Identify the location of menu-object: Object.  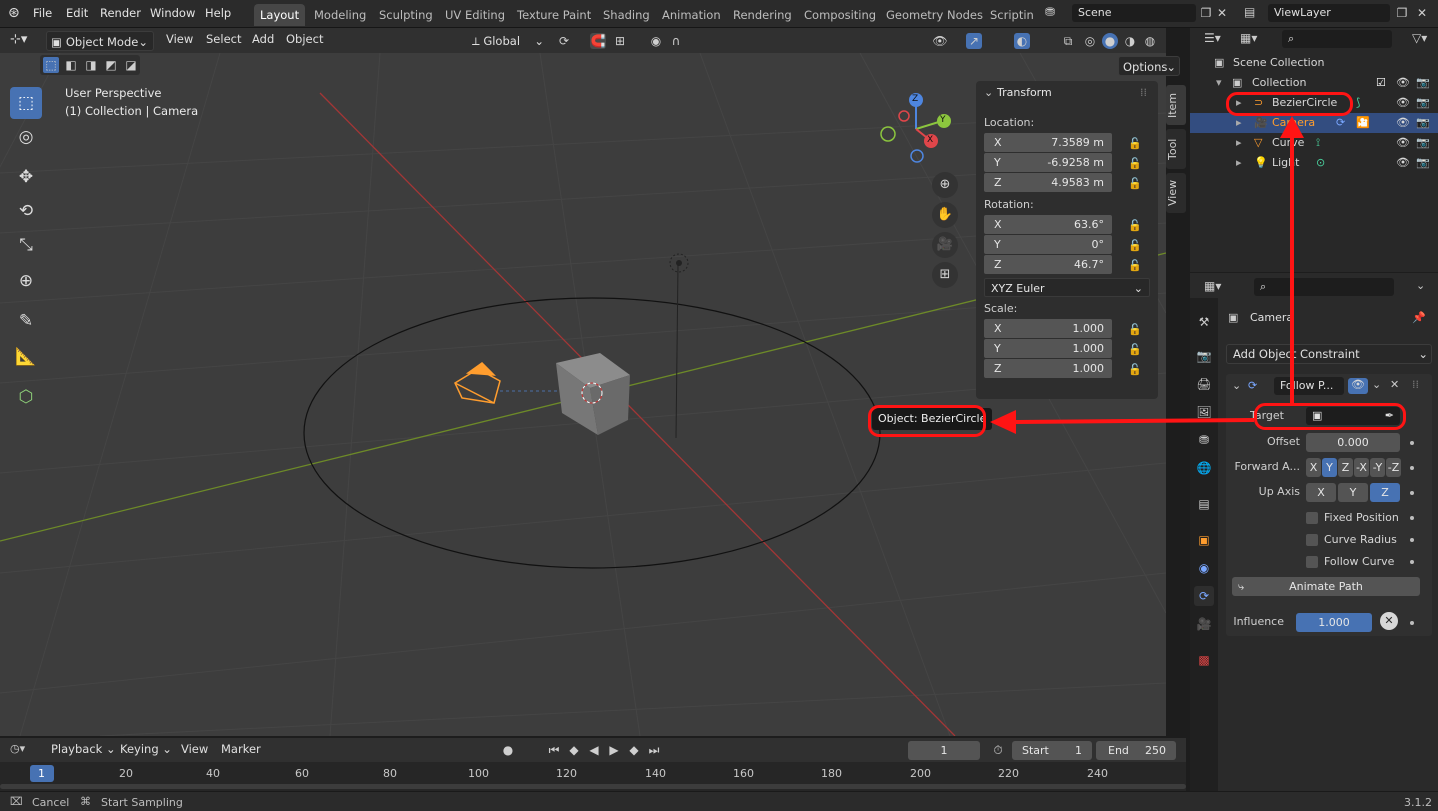
(304, 39).